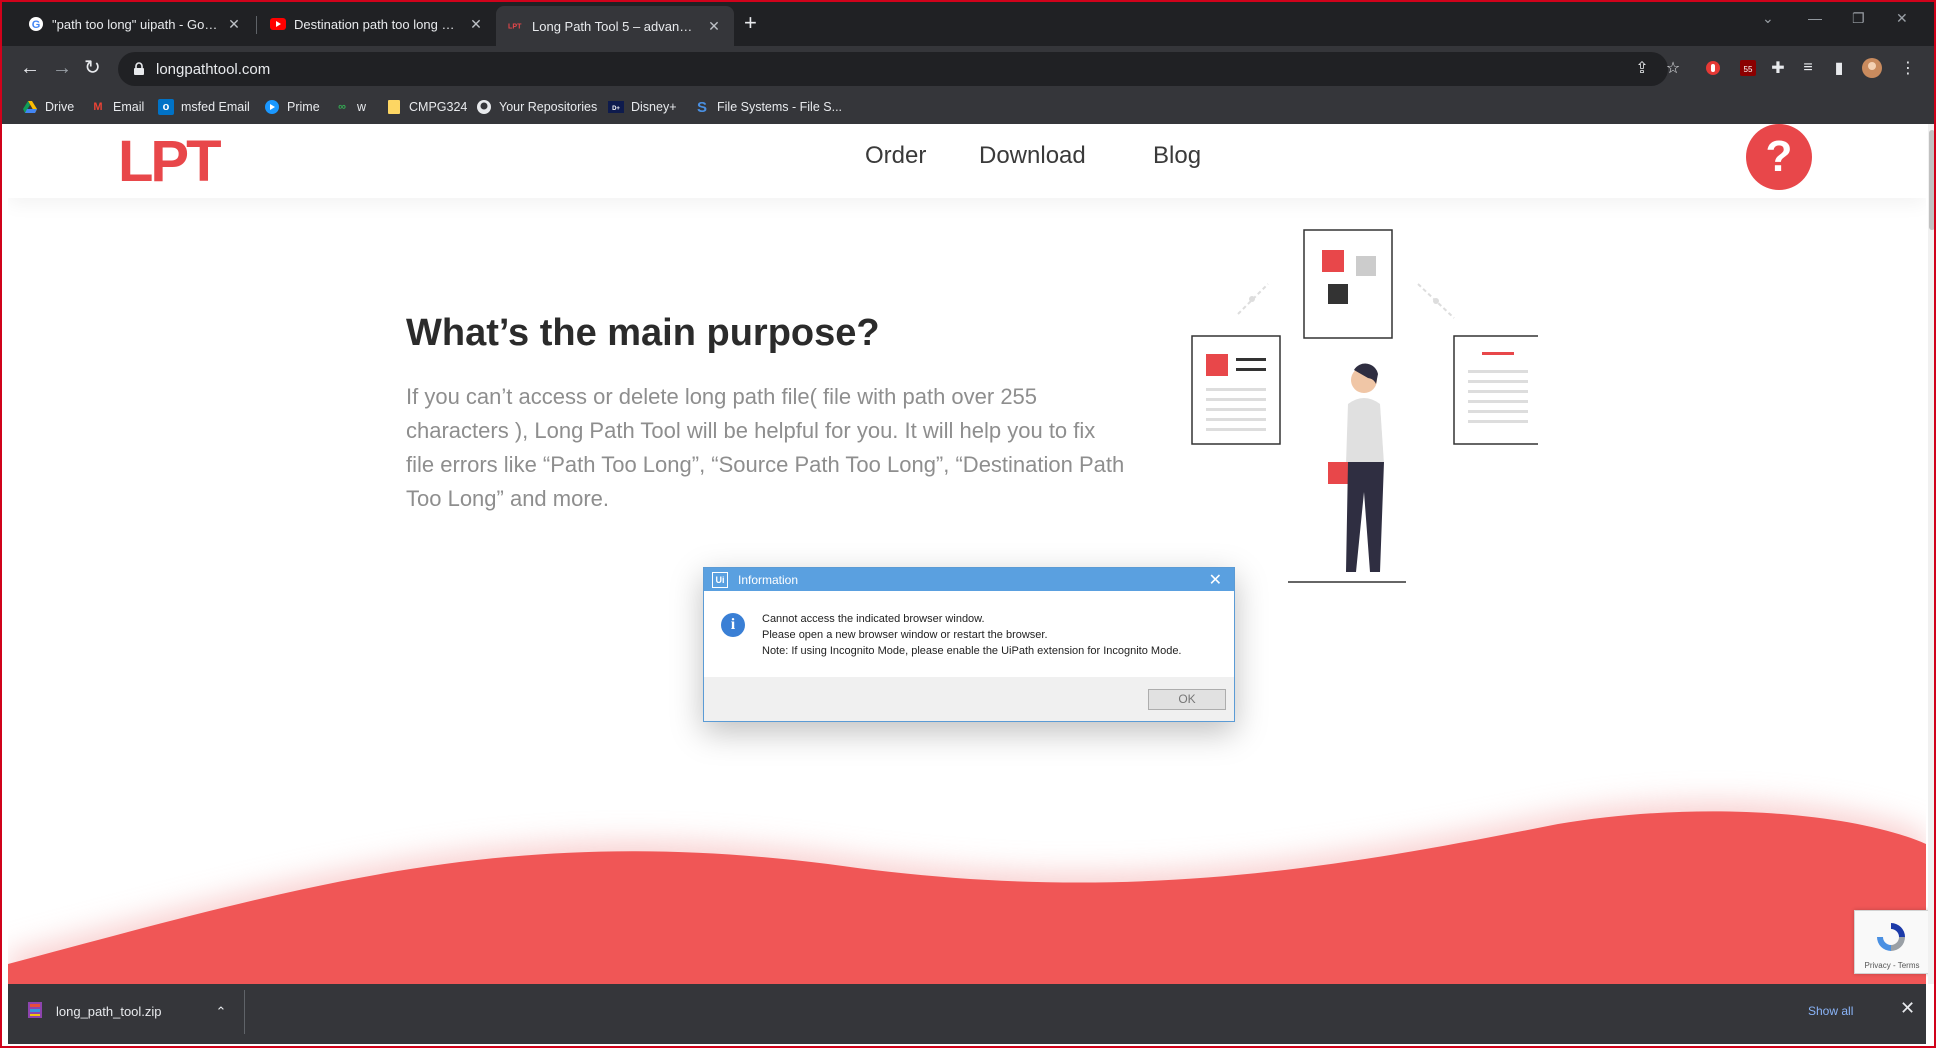 This screenshot has height=1048, width=1936. I want to click on tab-title: Long Path Tool 5 – advanced lon, so click(615, 26).